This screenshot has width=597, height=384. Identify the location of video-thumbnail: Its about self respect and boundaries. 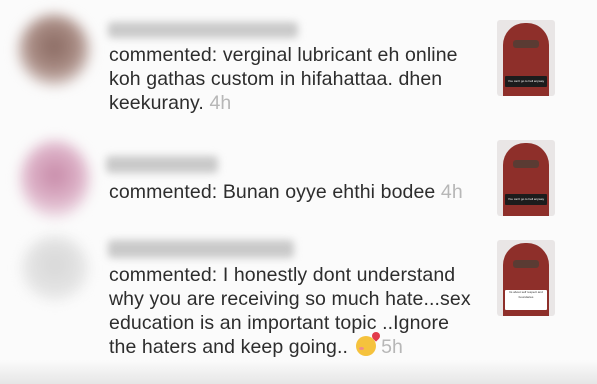
(526, 278).